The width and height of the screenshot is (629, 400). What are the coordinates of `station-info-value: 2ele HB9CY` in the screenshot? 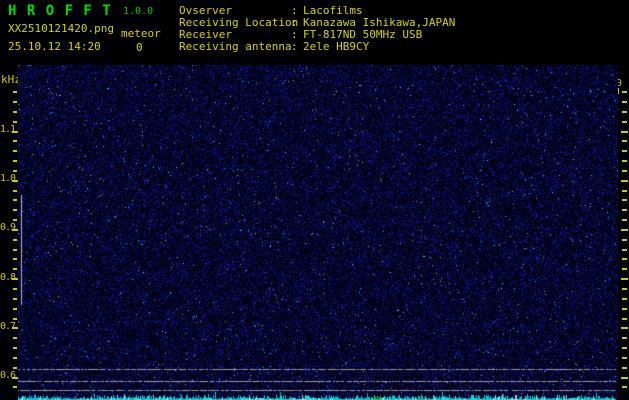 It's located at (336, 46).